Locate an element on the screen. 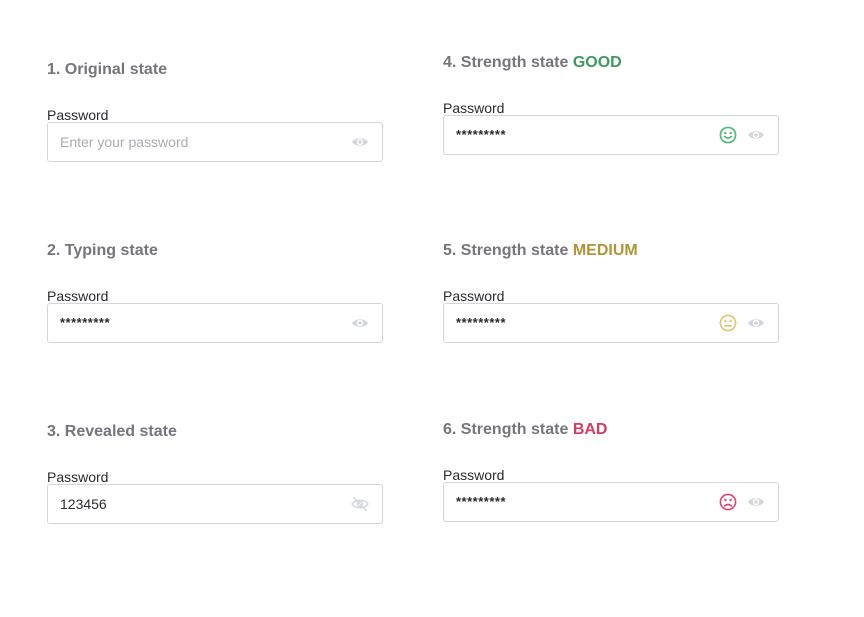 Image resolution: width=864 pixels, height=617 pixels. section-title: 2. Typing state is located at coordinates (102, 250).